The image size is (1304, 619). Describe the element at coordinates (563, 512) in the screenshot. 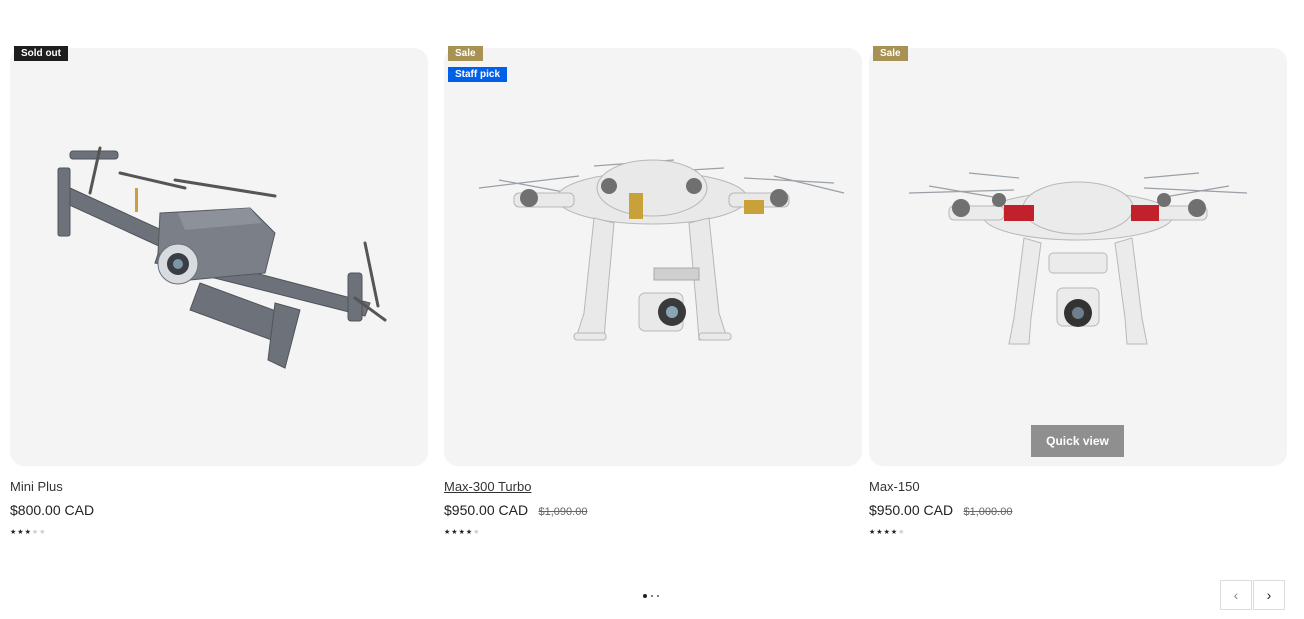

I see `compare-at-price: $1,090.00` at that location.